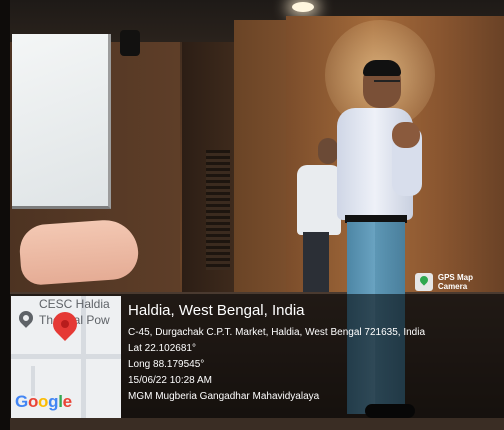 Image resolution: width=504 pixels, height=430 pixels. I want to click on location-latitude: Lat 22.102681°, so click(162, 348).